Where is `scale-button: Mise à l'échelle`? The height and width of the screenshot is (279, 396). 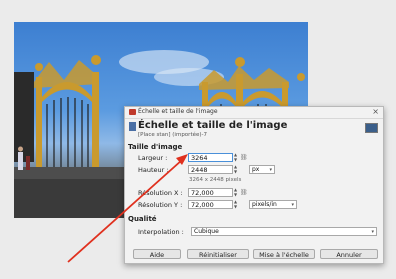
scale-button: Mise à l'échelle is located at coordinates (284, 254).